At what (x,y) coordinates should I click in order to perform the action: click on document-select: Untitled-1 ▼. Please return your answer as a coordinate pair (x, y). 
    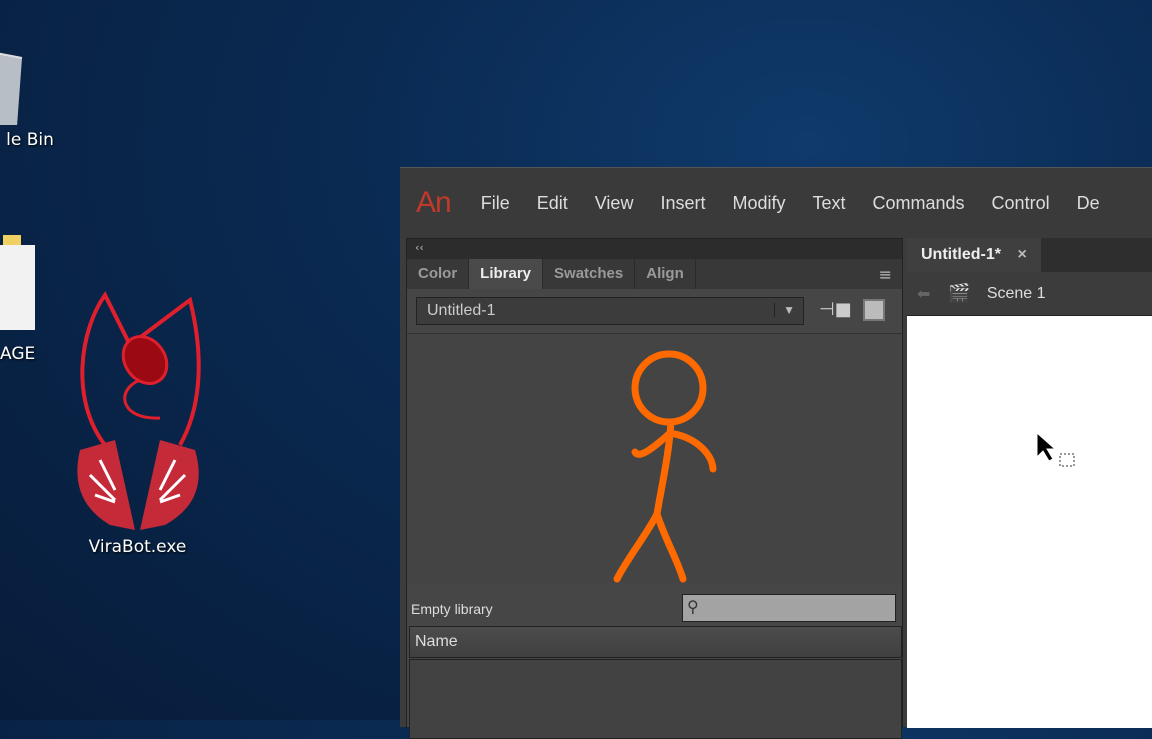
    Looking at the image, I should click on (610, 311).